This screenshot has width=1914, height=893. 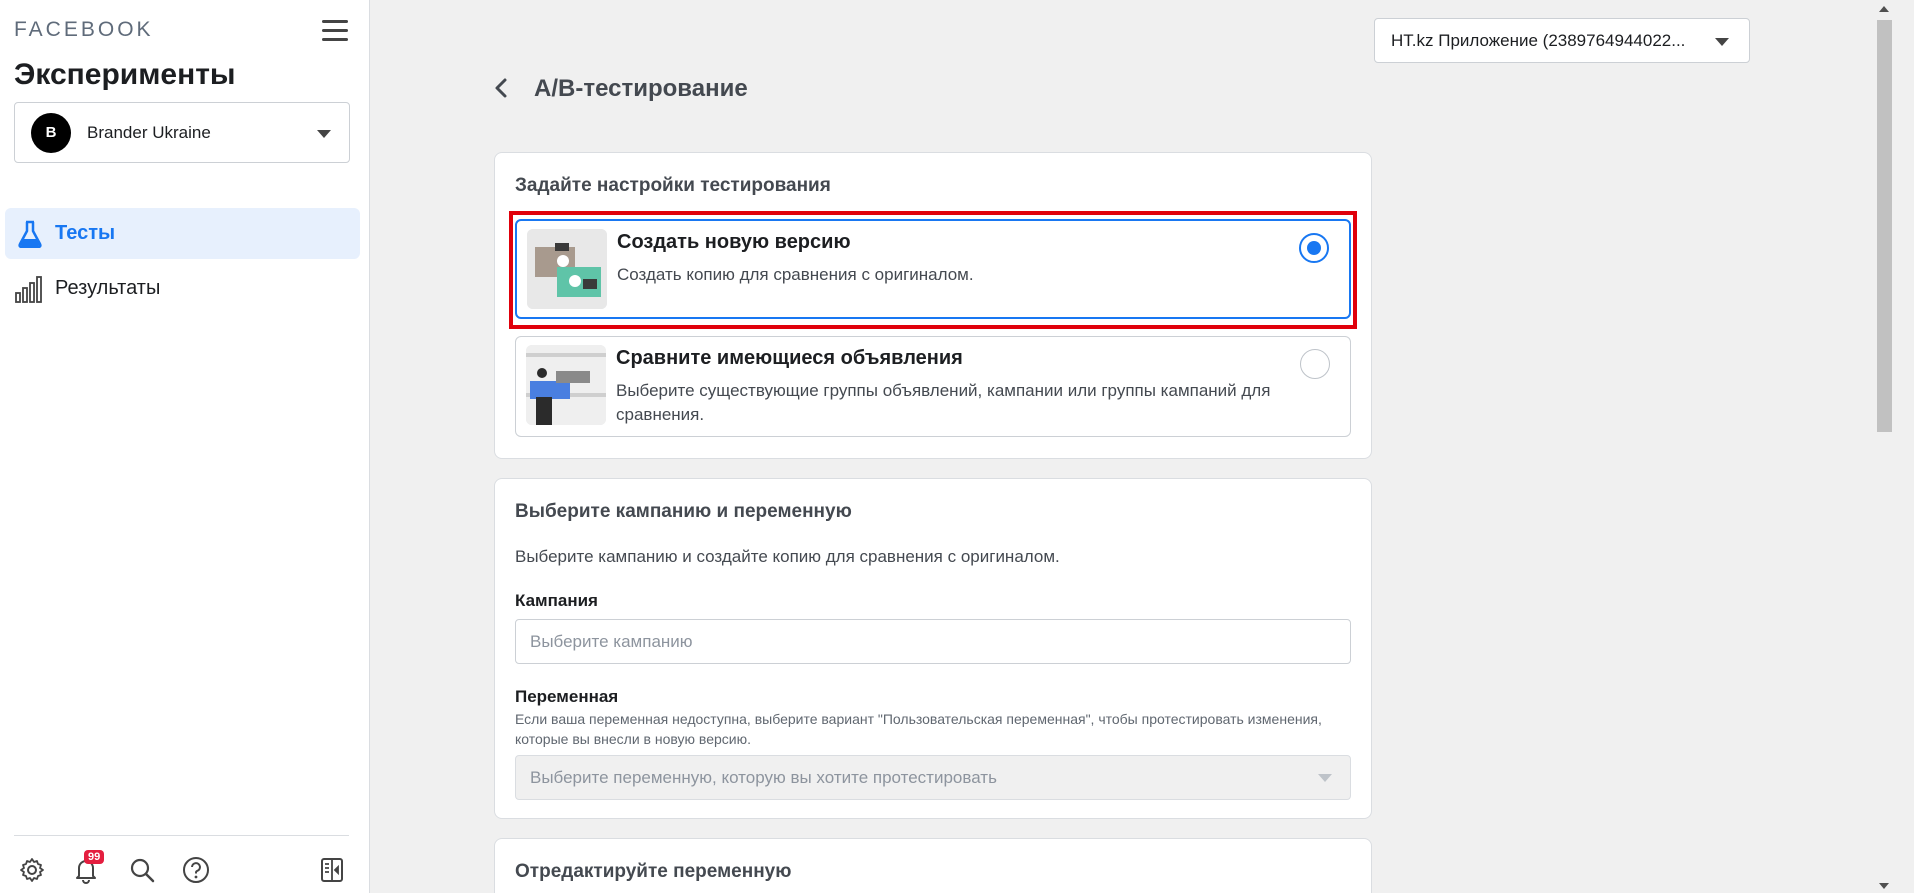 What do you see at coordinates (556, 600) in the screenshot?
I see `campaign-label: Кампания` at bounding box center [556, 600].